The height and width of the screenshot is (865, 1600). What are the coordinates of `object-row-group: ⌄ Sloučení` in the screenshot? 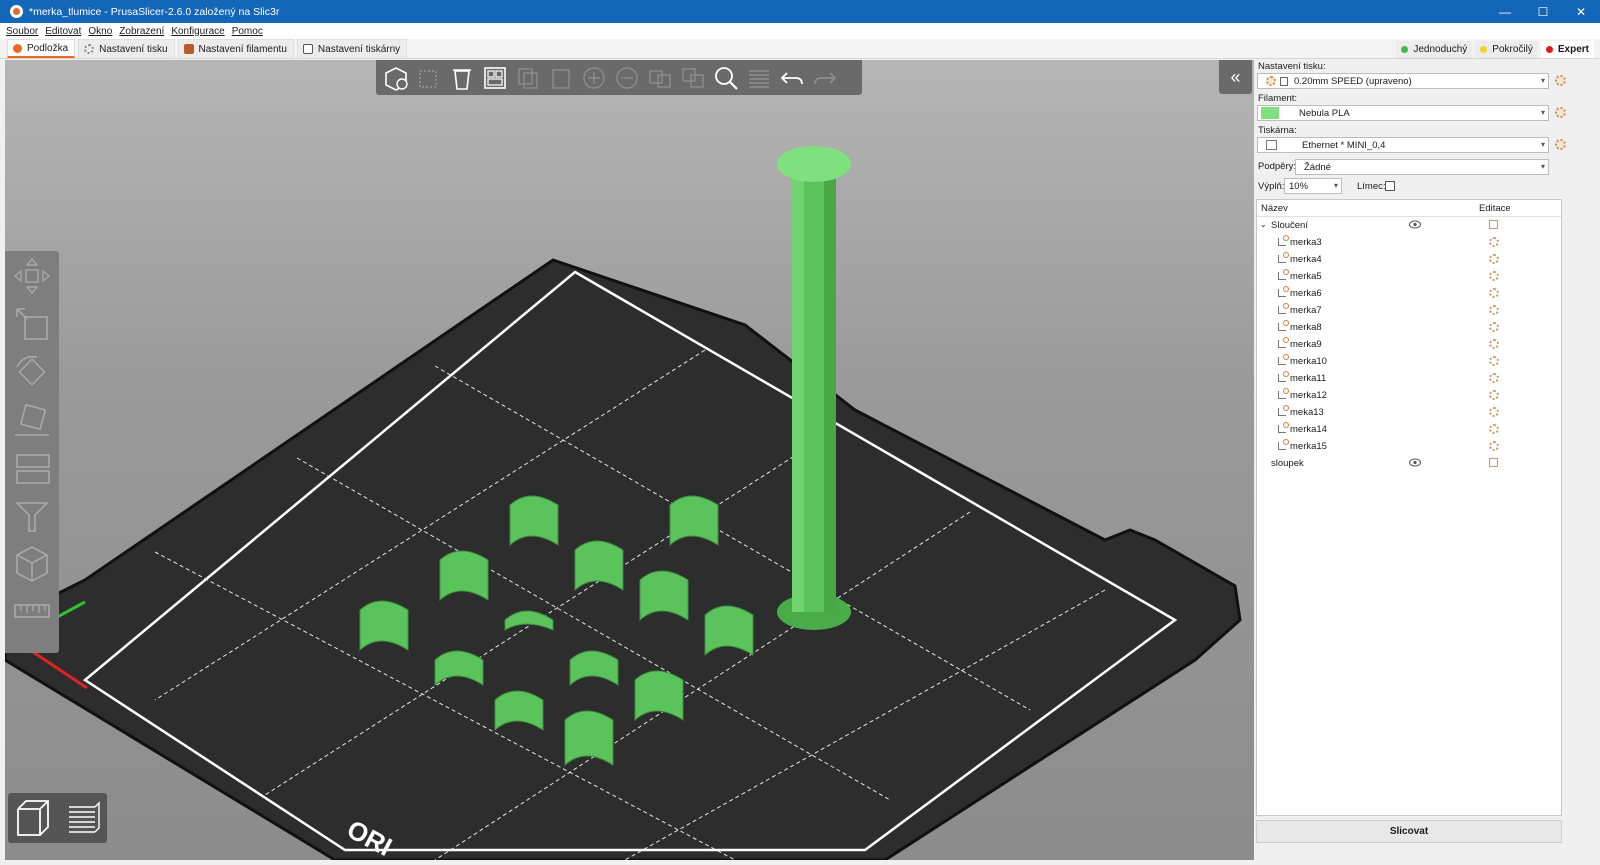 It's located at (1409, 225).